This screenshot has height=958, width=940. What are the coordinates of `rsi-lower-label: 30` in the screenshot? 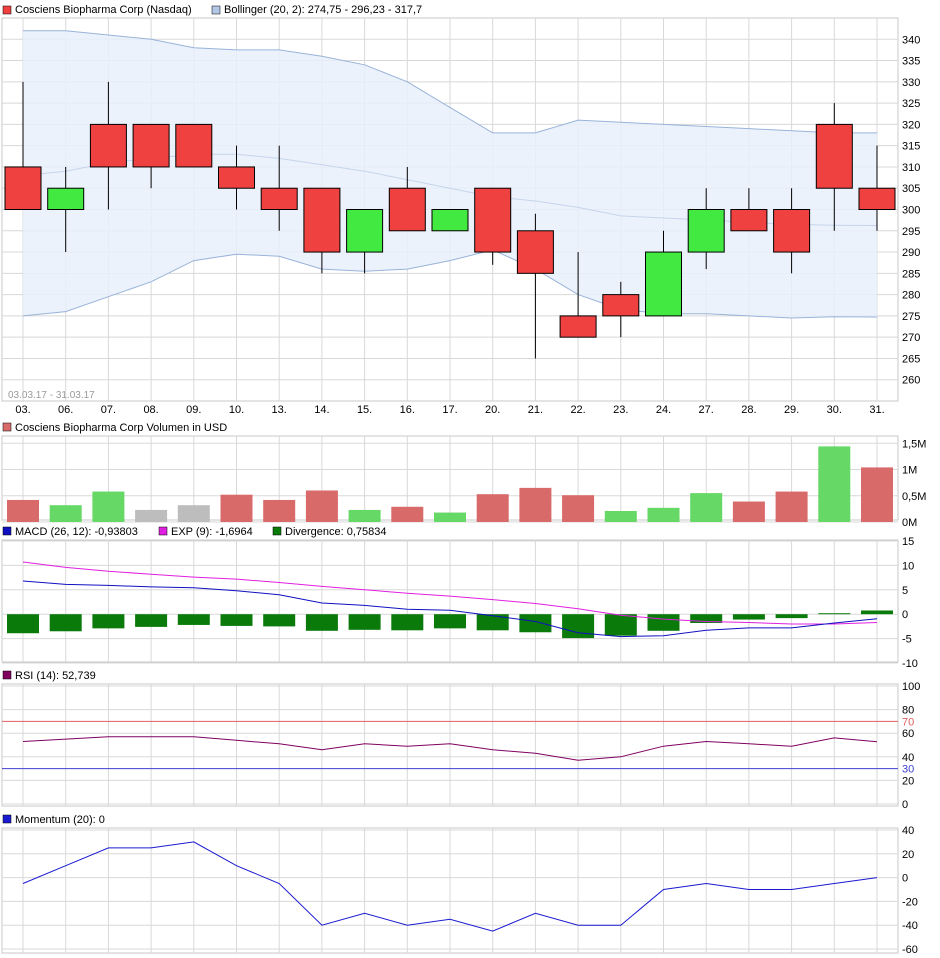 It's located at (908, 770).